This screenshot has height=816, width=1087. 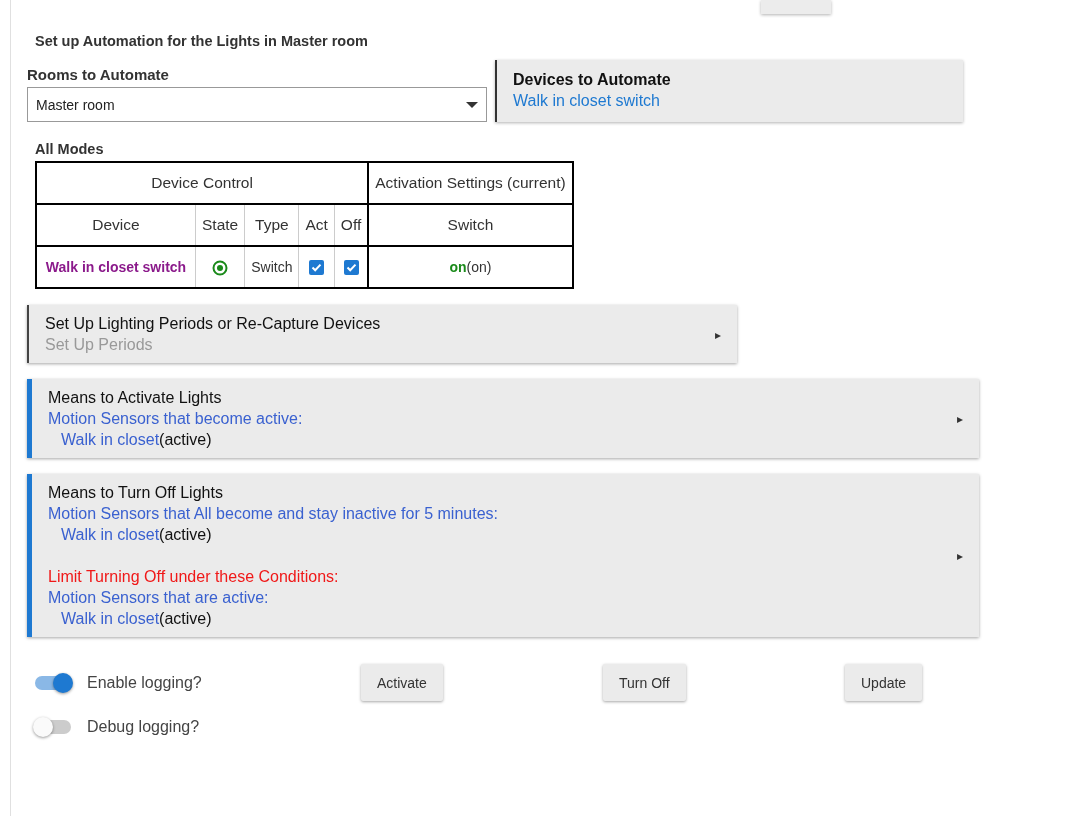 I want to click on column-header: Off, so click(x=351, y=225).